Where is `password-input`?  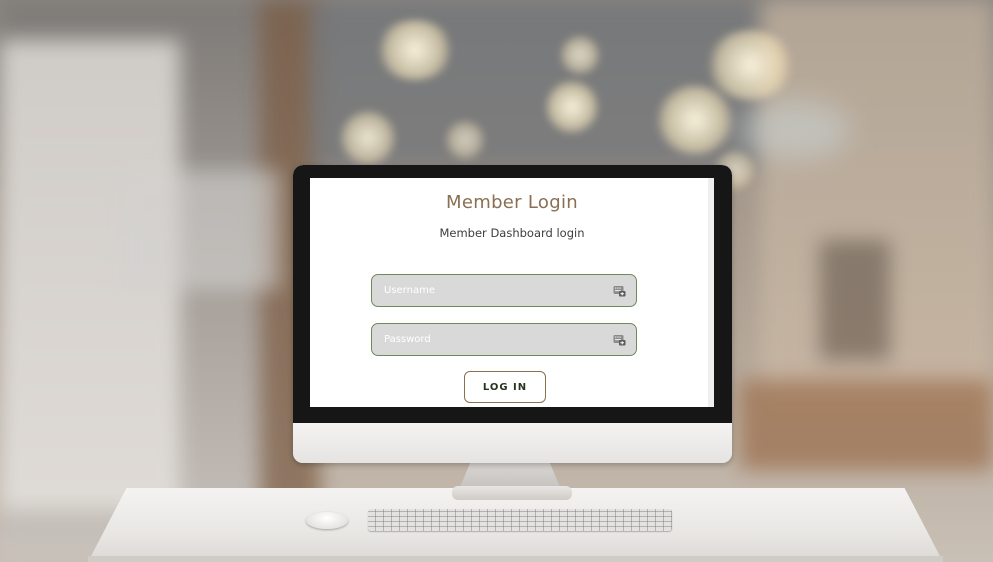 password-input is located at coordinates (497, 339).